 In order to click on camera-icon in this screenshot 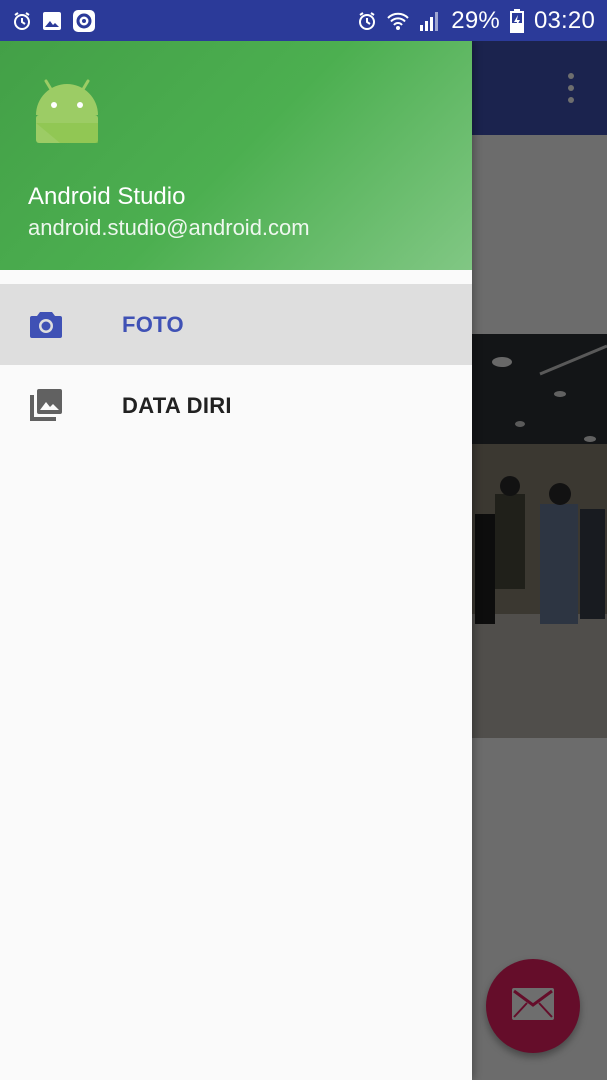, I will do `click(46, 324)`.